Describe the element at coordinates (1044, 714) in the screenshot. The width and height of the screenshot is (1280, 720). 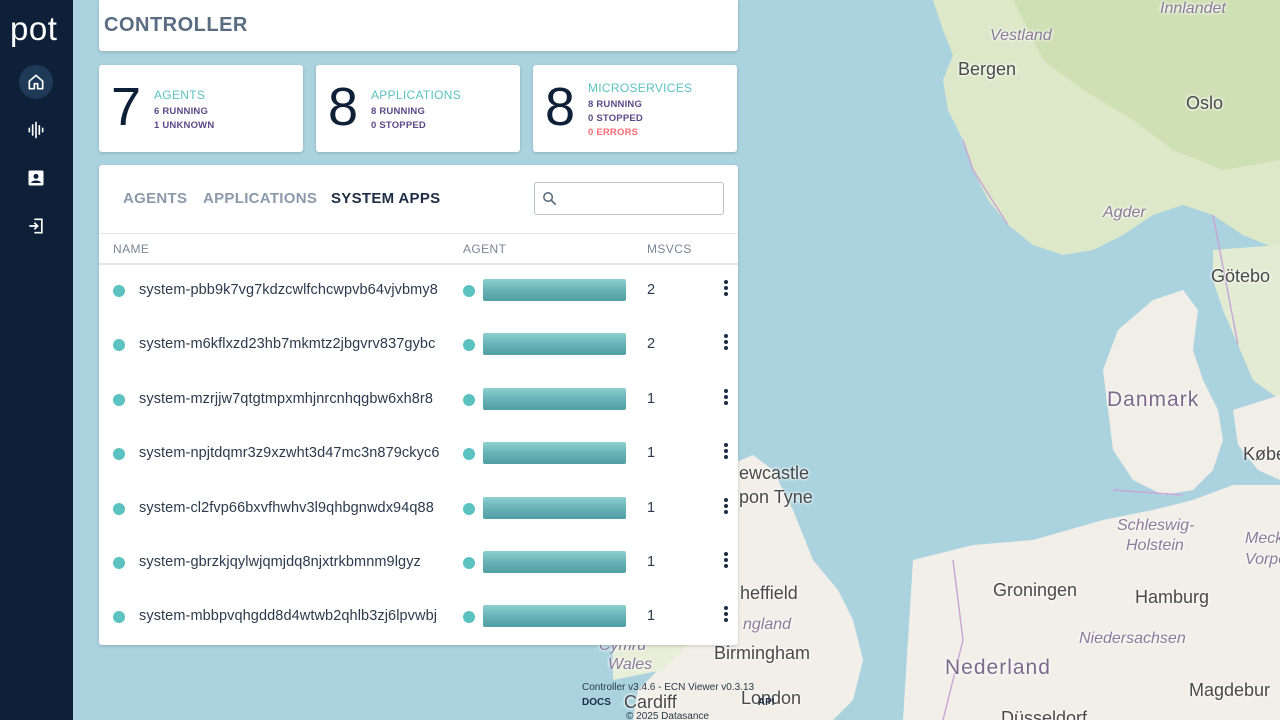
I see `map-label-dusseldorf: Düsseldorf` at that location.